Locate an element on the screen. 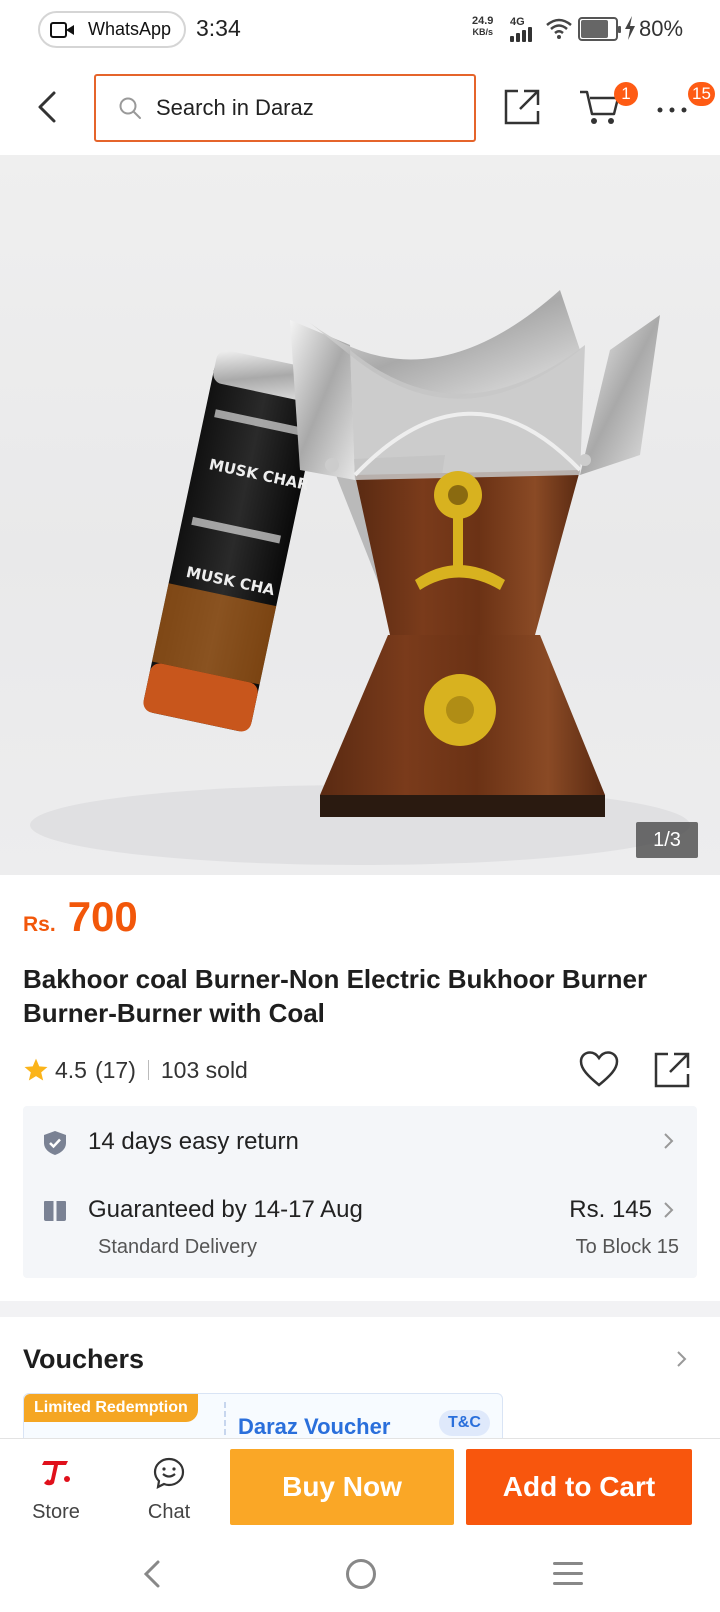  search-icon is located at coordinates (130, 108).